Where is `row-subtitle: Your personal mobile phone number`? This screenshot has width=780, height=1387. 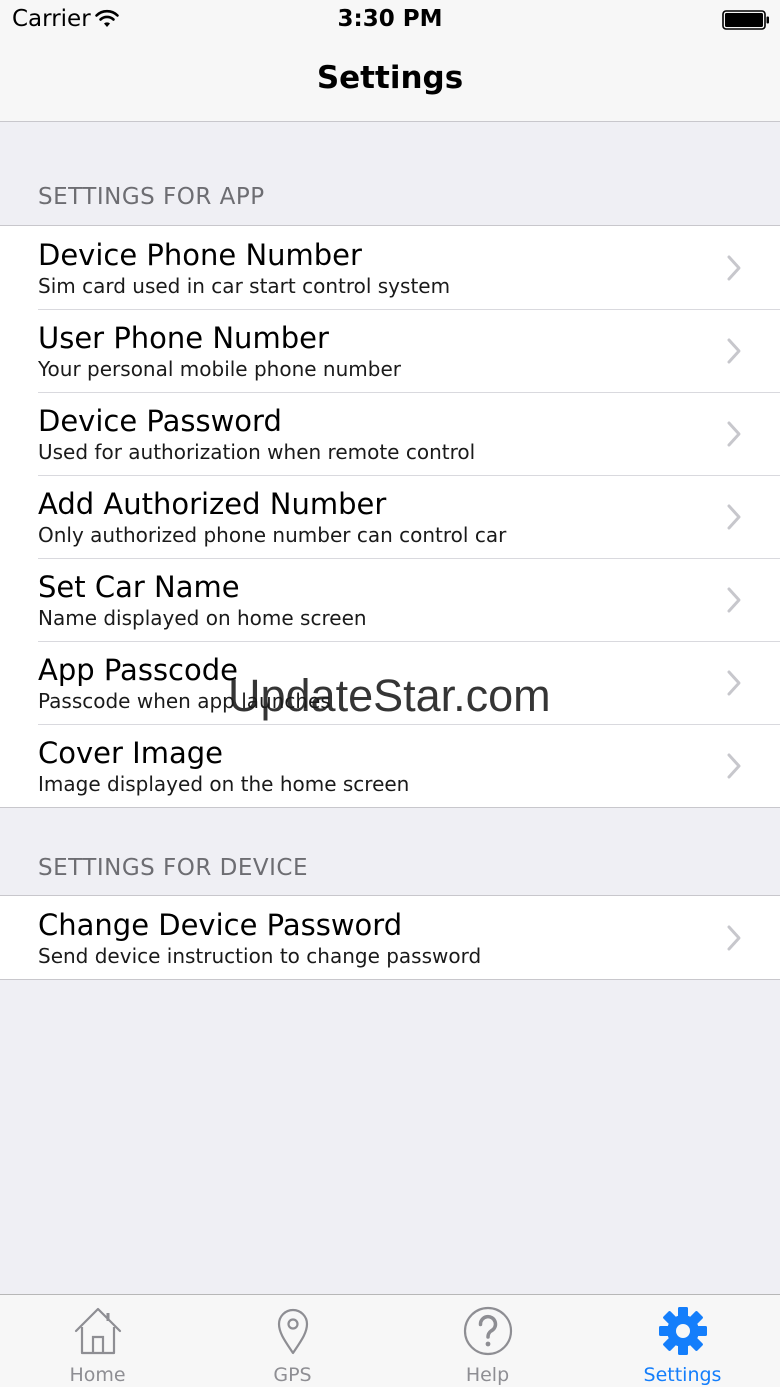
row-subtitle: Your personal mobile phone number is located at coordinates (219, 369).